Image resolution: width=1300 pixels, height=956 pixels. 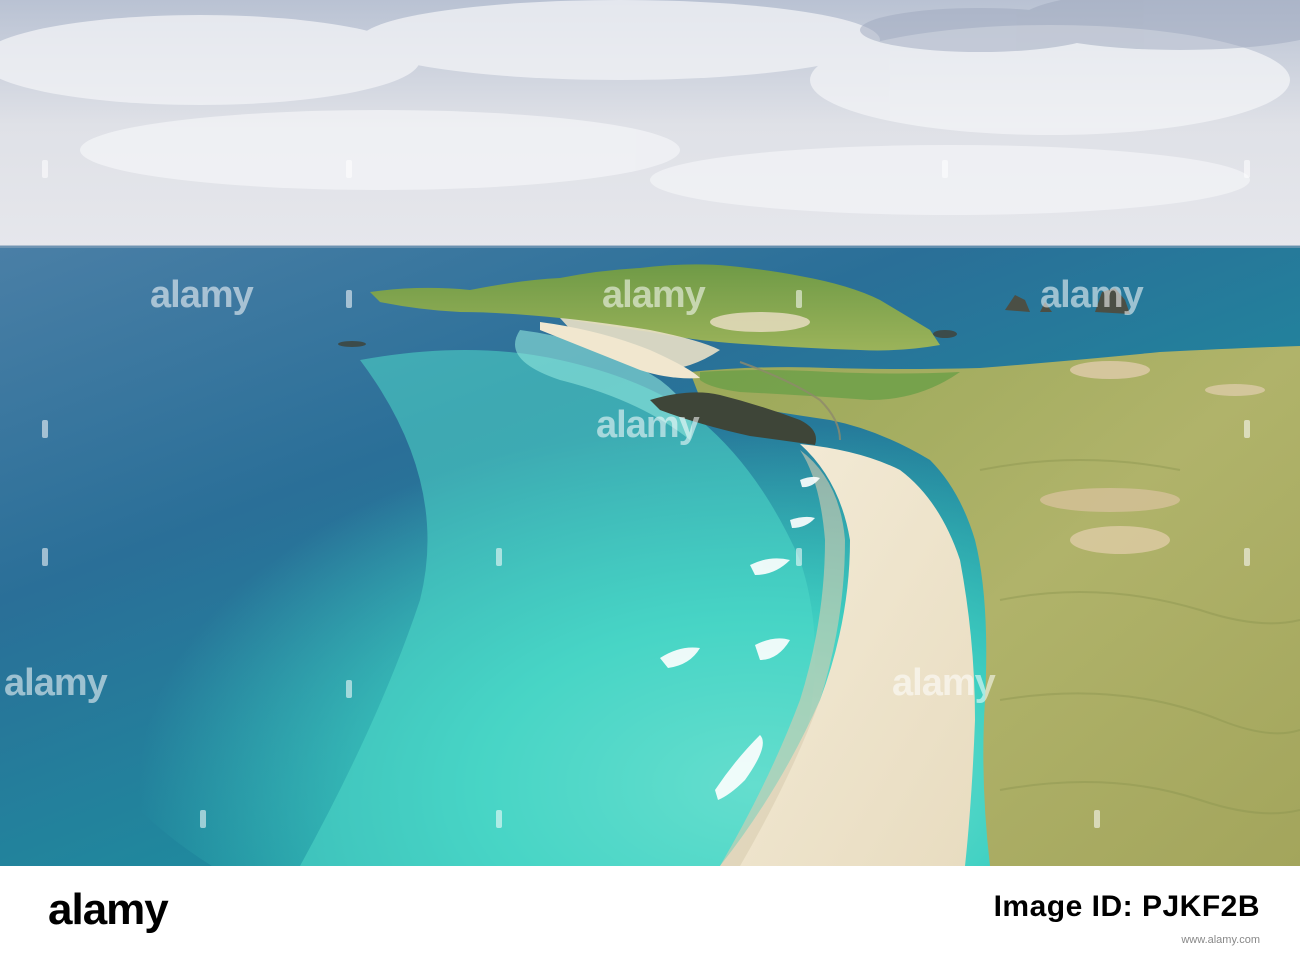 I want to click on image-id: Image ID: PJKF2B, so click(x=1127, y=907).